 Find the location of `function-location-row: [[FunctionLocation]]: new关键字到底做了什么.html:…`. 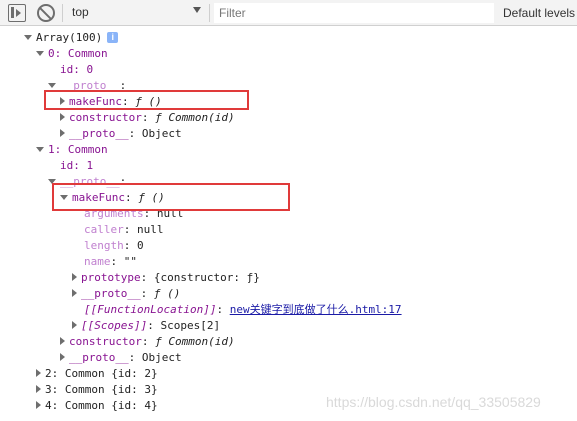

function-location-row: [[FunctionLocation]]: new关键字到底做了什么.html:… is located at coordinates (243, 309).